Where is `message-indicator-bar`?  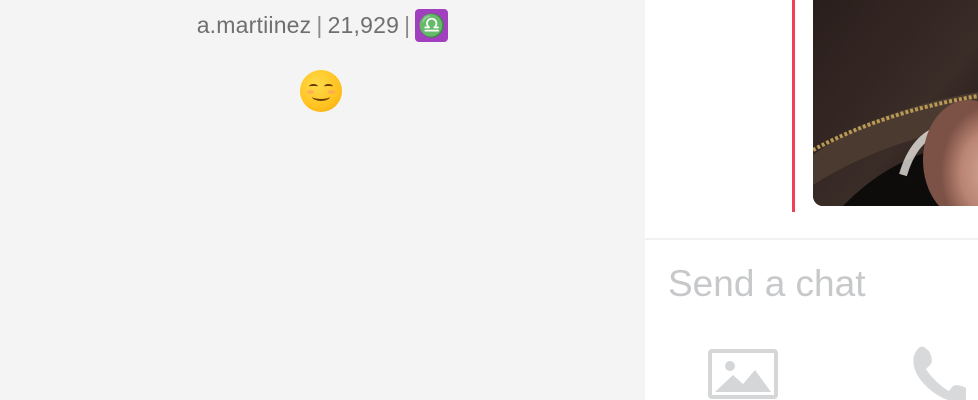
message-indicator-bar is located at coordinates (793, 106).